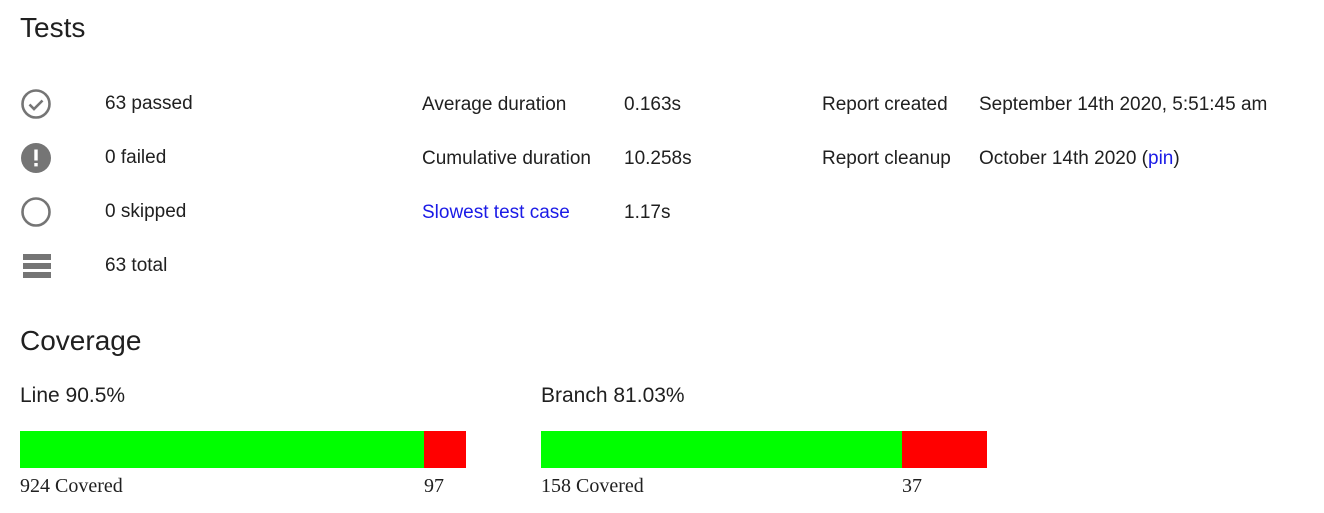  Describe the element at coordinates (653, 104) in the screenshot. I see `average-duration-value: 0.163s` at that location.